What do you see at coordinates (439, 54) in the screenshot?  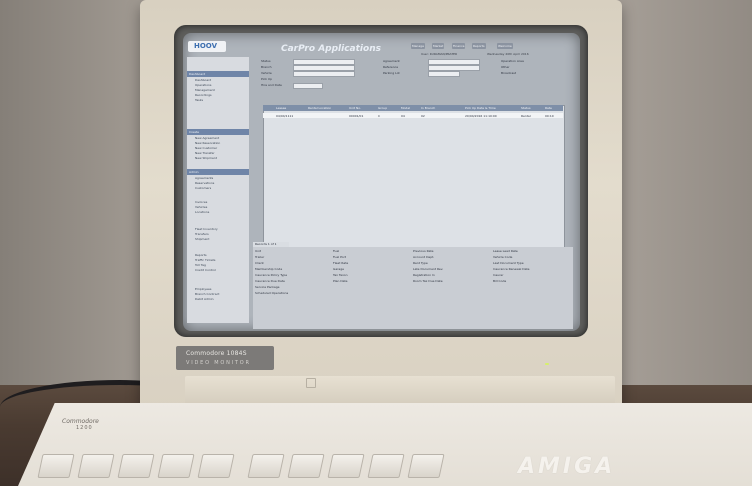 I see `current-user: User: KURAMAN/PRATER` at bounding box center [439, 54].